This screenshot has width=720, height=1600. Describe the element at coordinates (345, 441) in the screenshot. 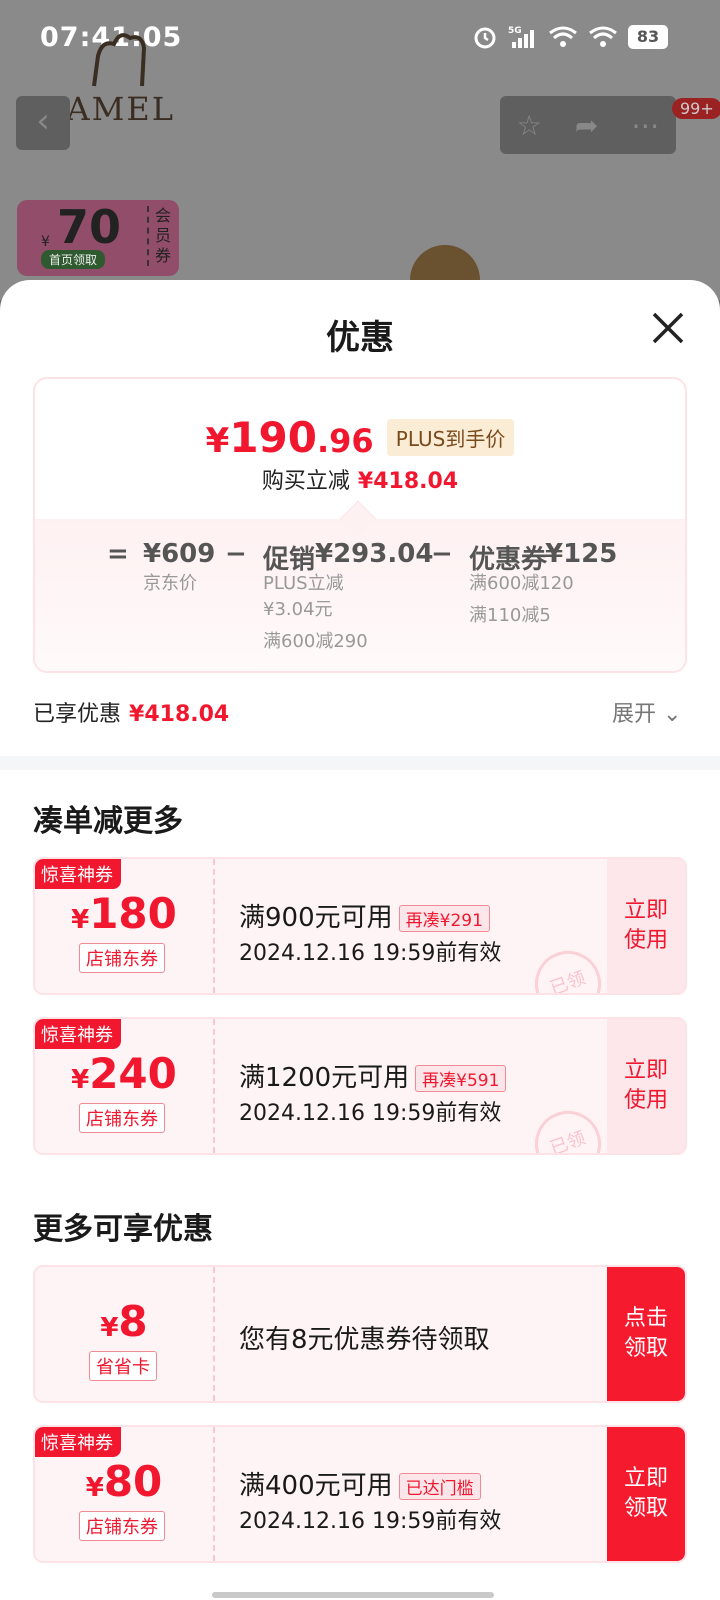

I see `final-price-dec: .96` at that location.